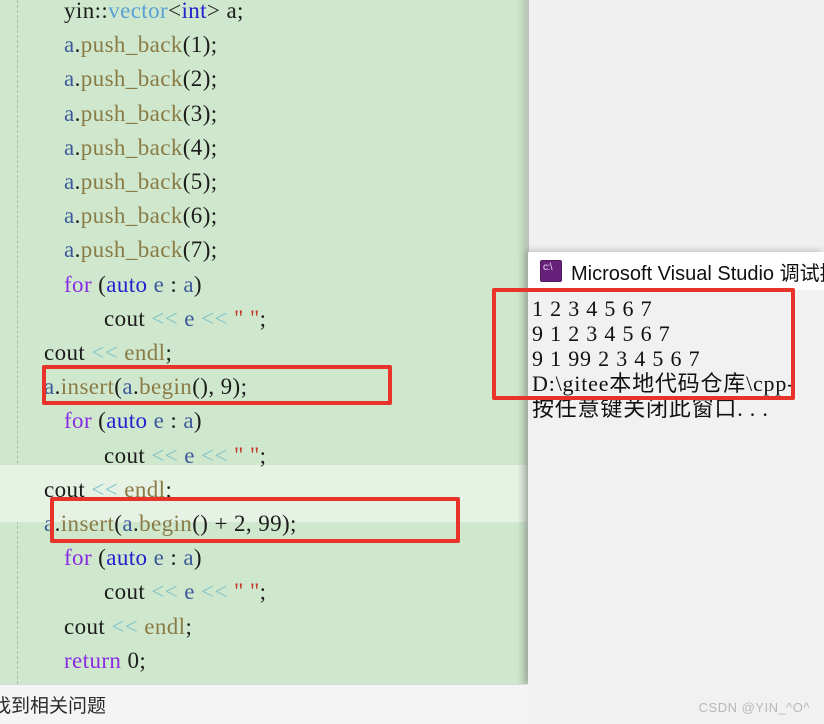 The height and width of the screenshot is (724, 824). I want to click on code-line: a.push_back(6);, so click(141, 216).